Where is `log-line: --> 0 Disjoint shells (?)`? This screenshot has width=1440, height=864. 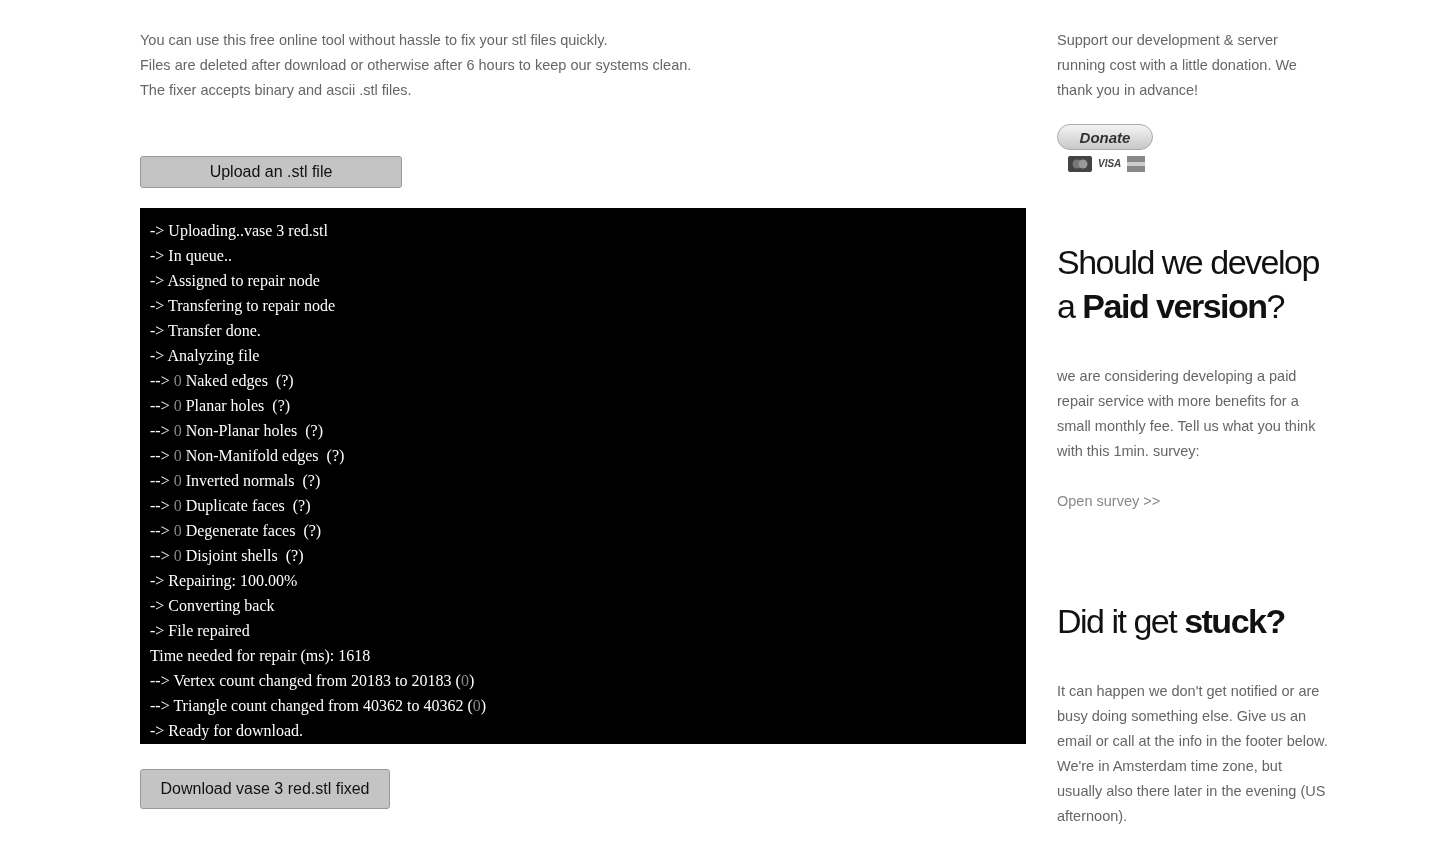 log-line: --> 0 Disjoint shells (?) is located at coordinates (227, 556).